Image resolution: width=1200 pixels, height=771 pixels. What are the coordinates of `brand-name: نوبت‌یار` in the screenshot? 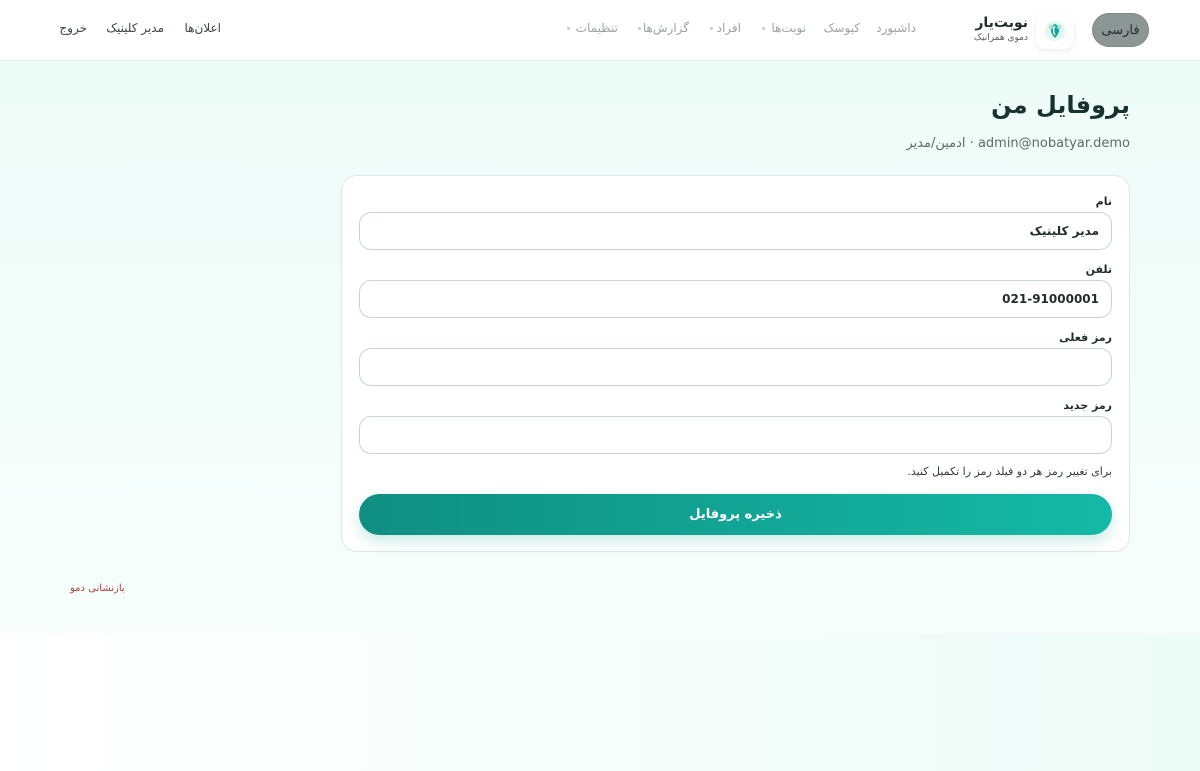 It's located at (1001, 23).